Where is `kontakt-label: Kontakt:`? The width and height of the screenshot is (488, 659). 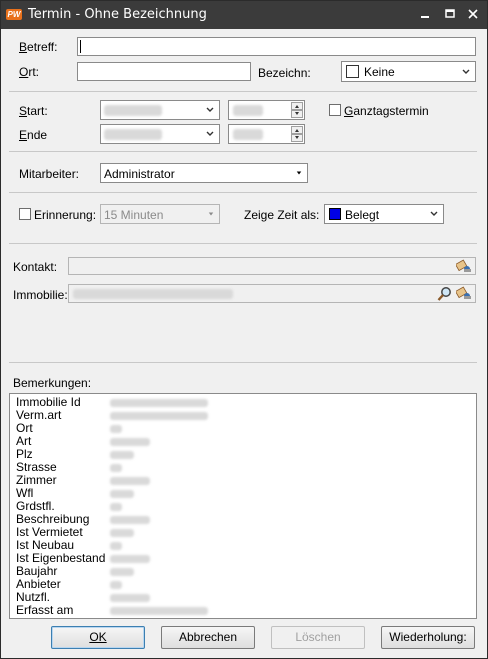 kontakt-label: Kontakt: is located at coordinates (35, 267).